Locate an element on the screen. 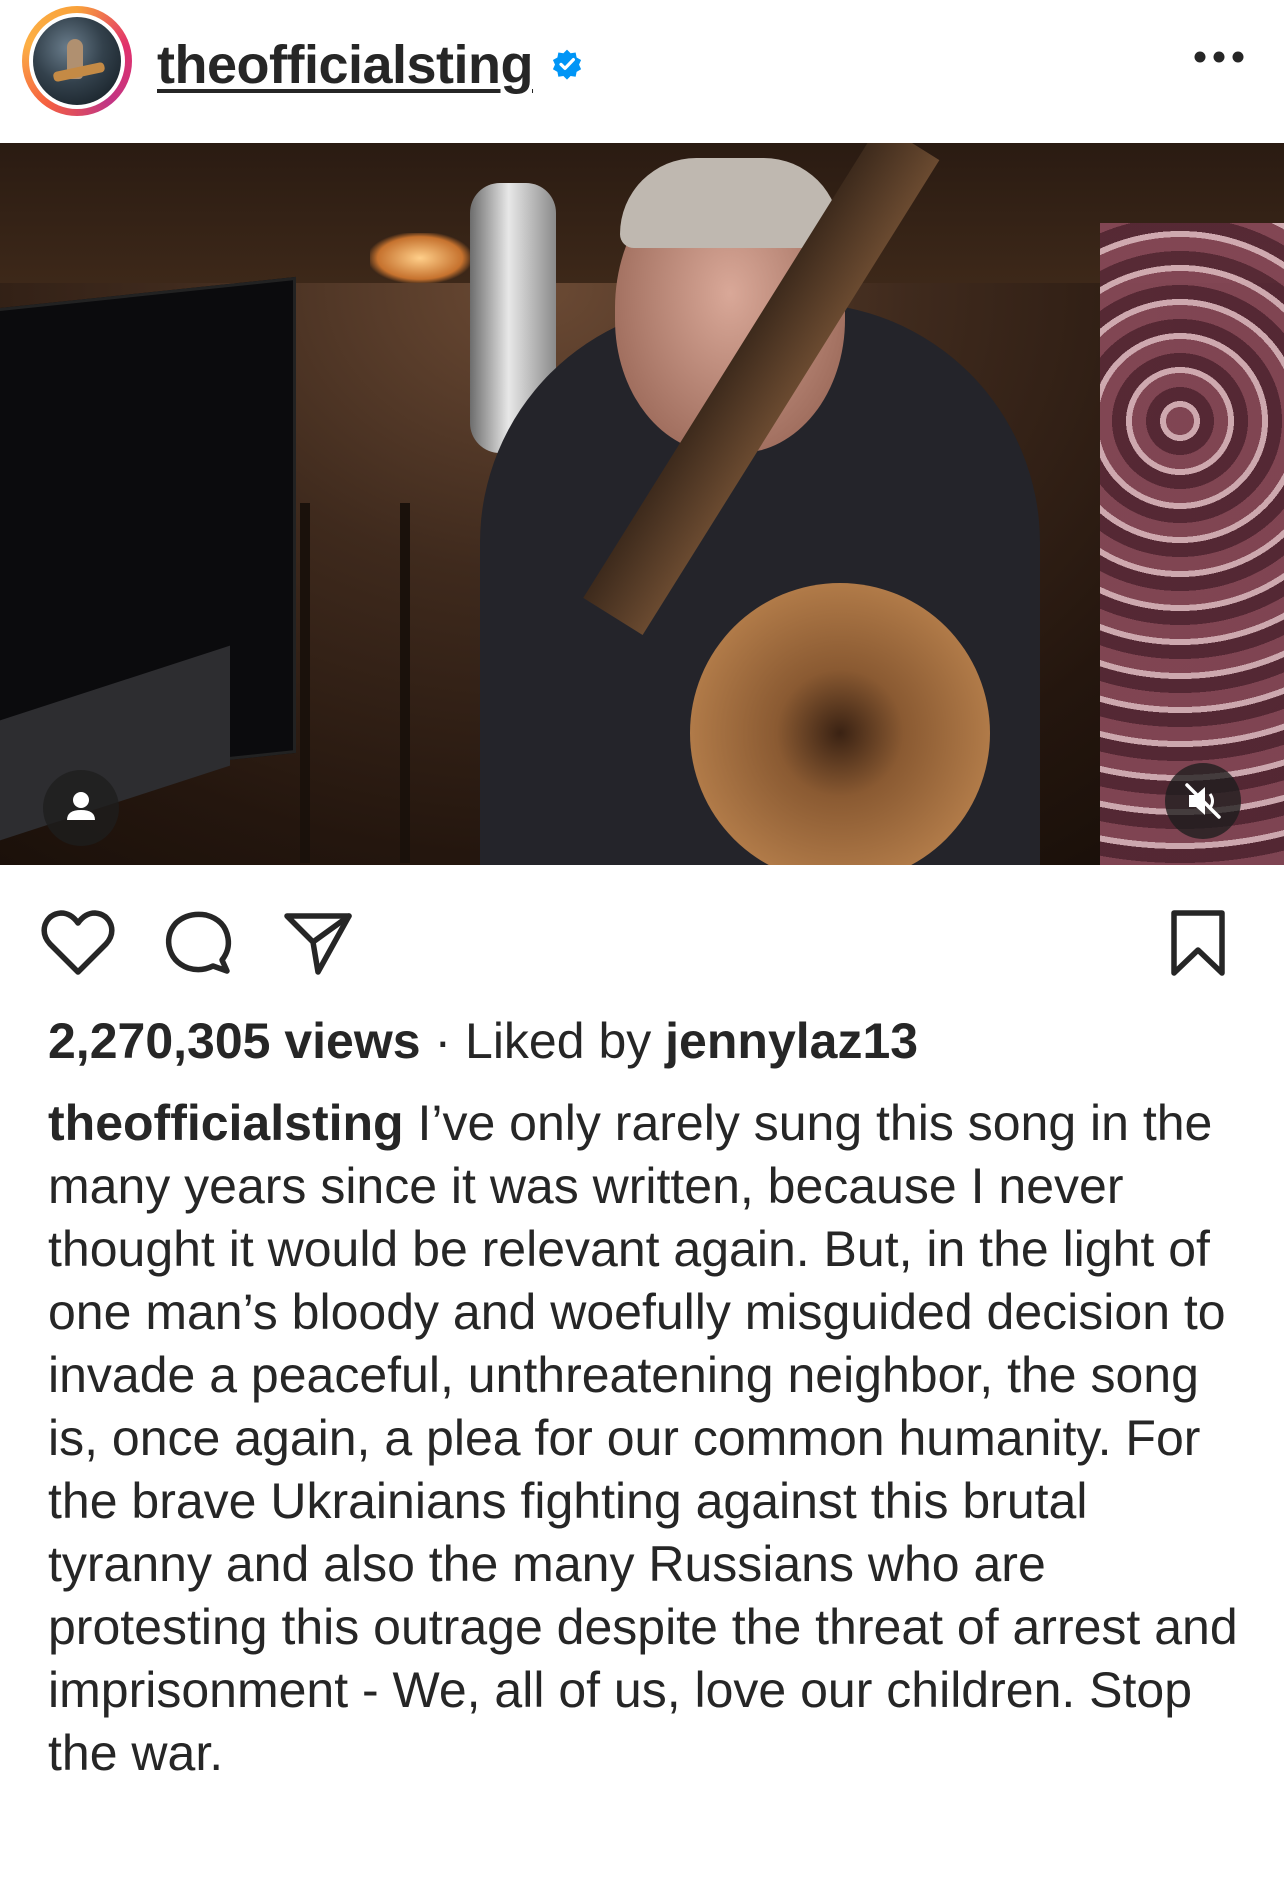  speaker-muted-icon is located at coordinates (1203, 801).